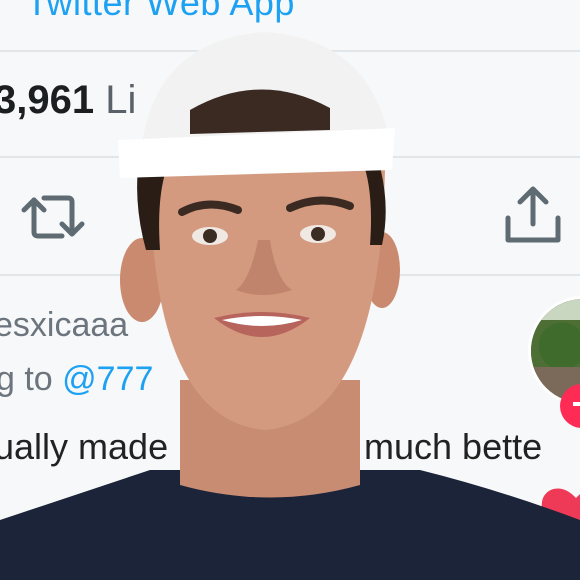  I want to click on likes-label: Li, so click(121, 100).